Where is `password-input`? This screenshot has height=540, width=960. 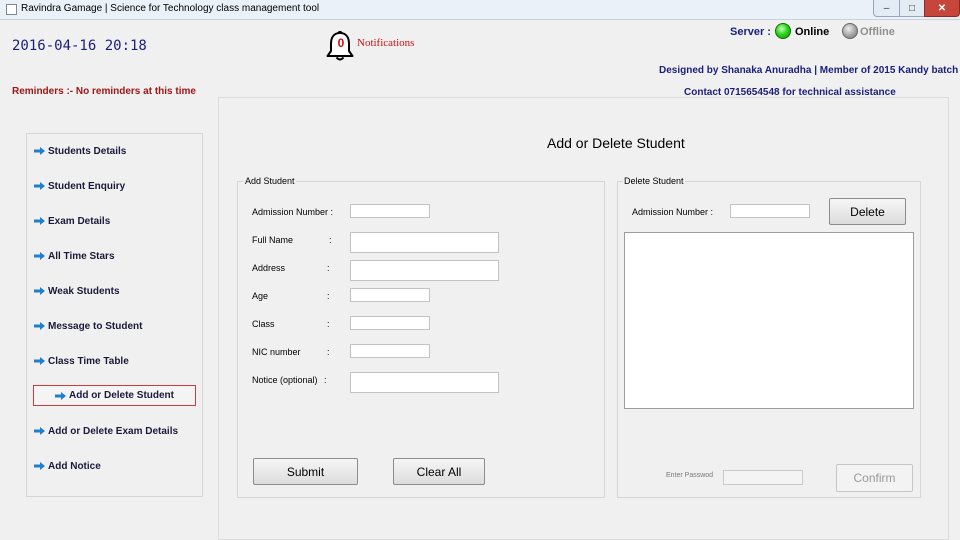
password-input is located at coordinates (763, 477).